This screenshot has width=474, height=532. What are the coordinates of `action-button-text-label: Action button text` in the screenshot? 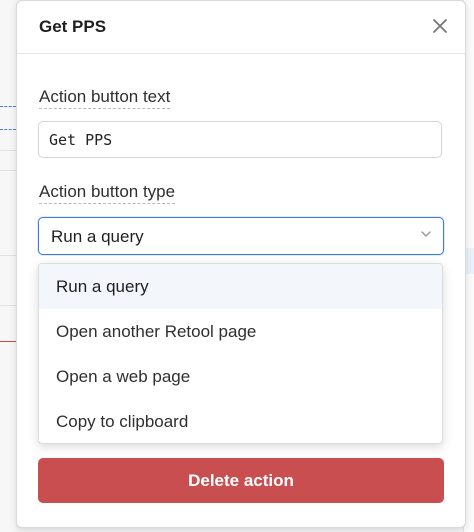 It's located at (105, 98).